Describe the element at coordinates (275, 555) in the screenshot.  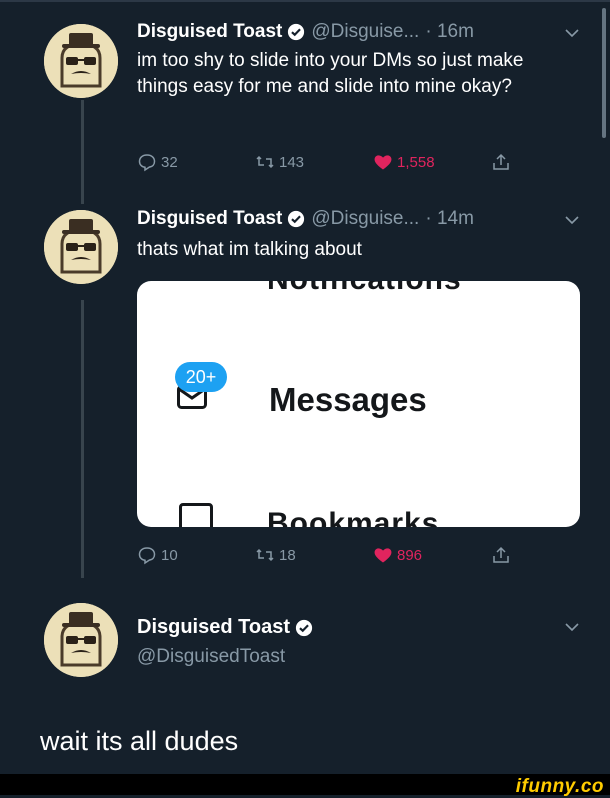
I see `retweet-button: 18` at that location.